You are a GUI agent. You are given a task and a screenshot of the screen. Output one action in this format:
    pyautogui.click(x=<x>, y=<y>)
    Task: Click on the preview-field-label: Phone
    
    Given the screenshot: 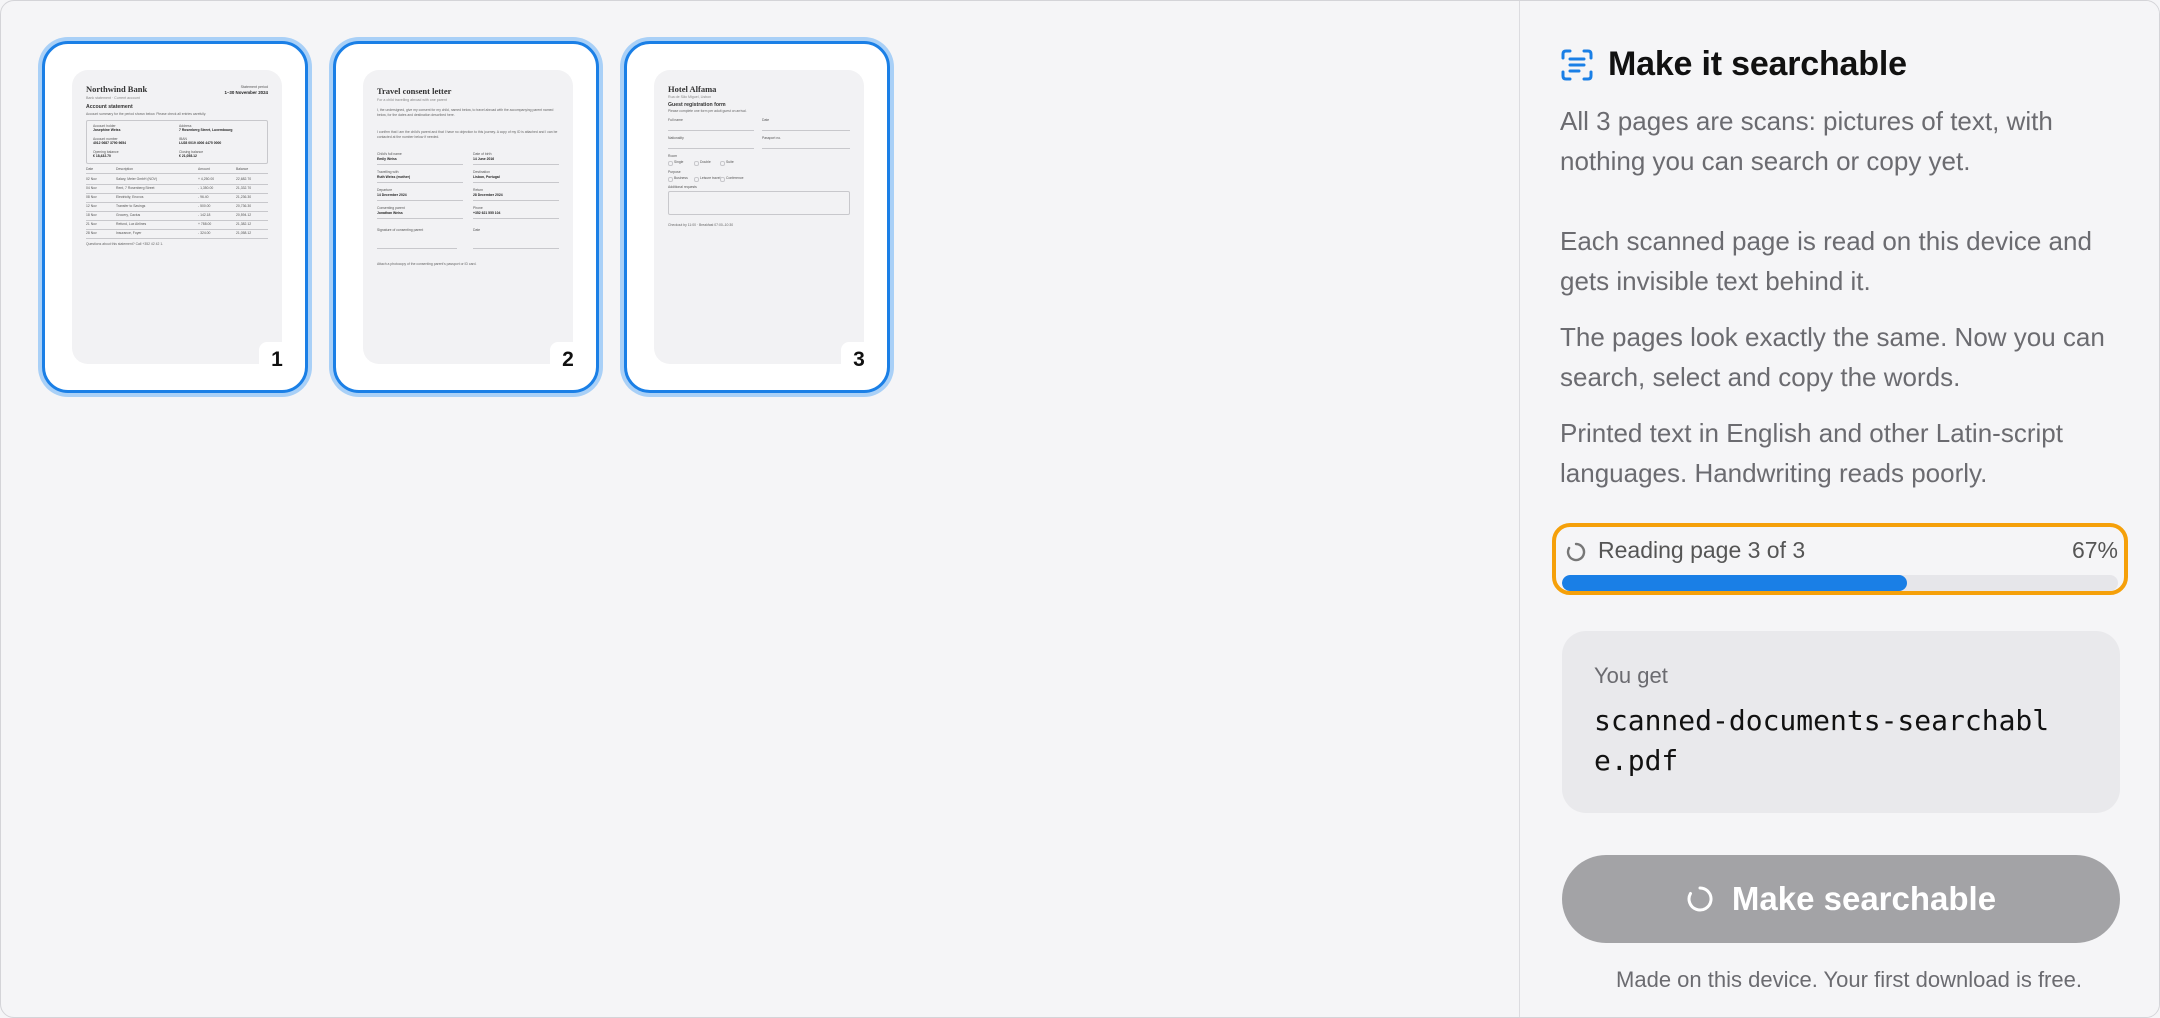 What is the action you would take?
    pyautogui.click(x=478, y=208)
    